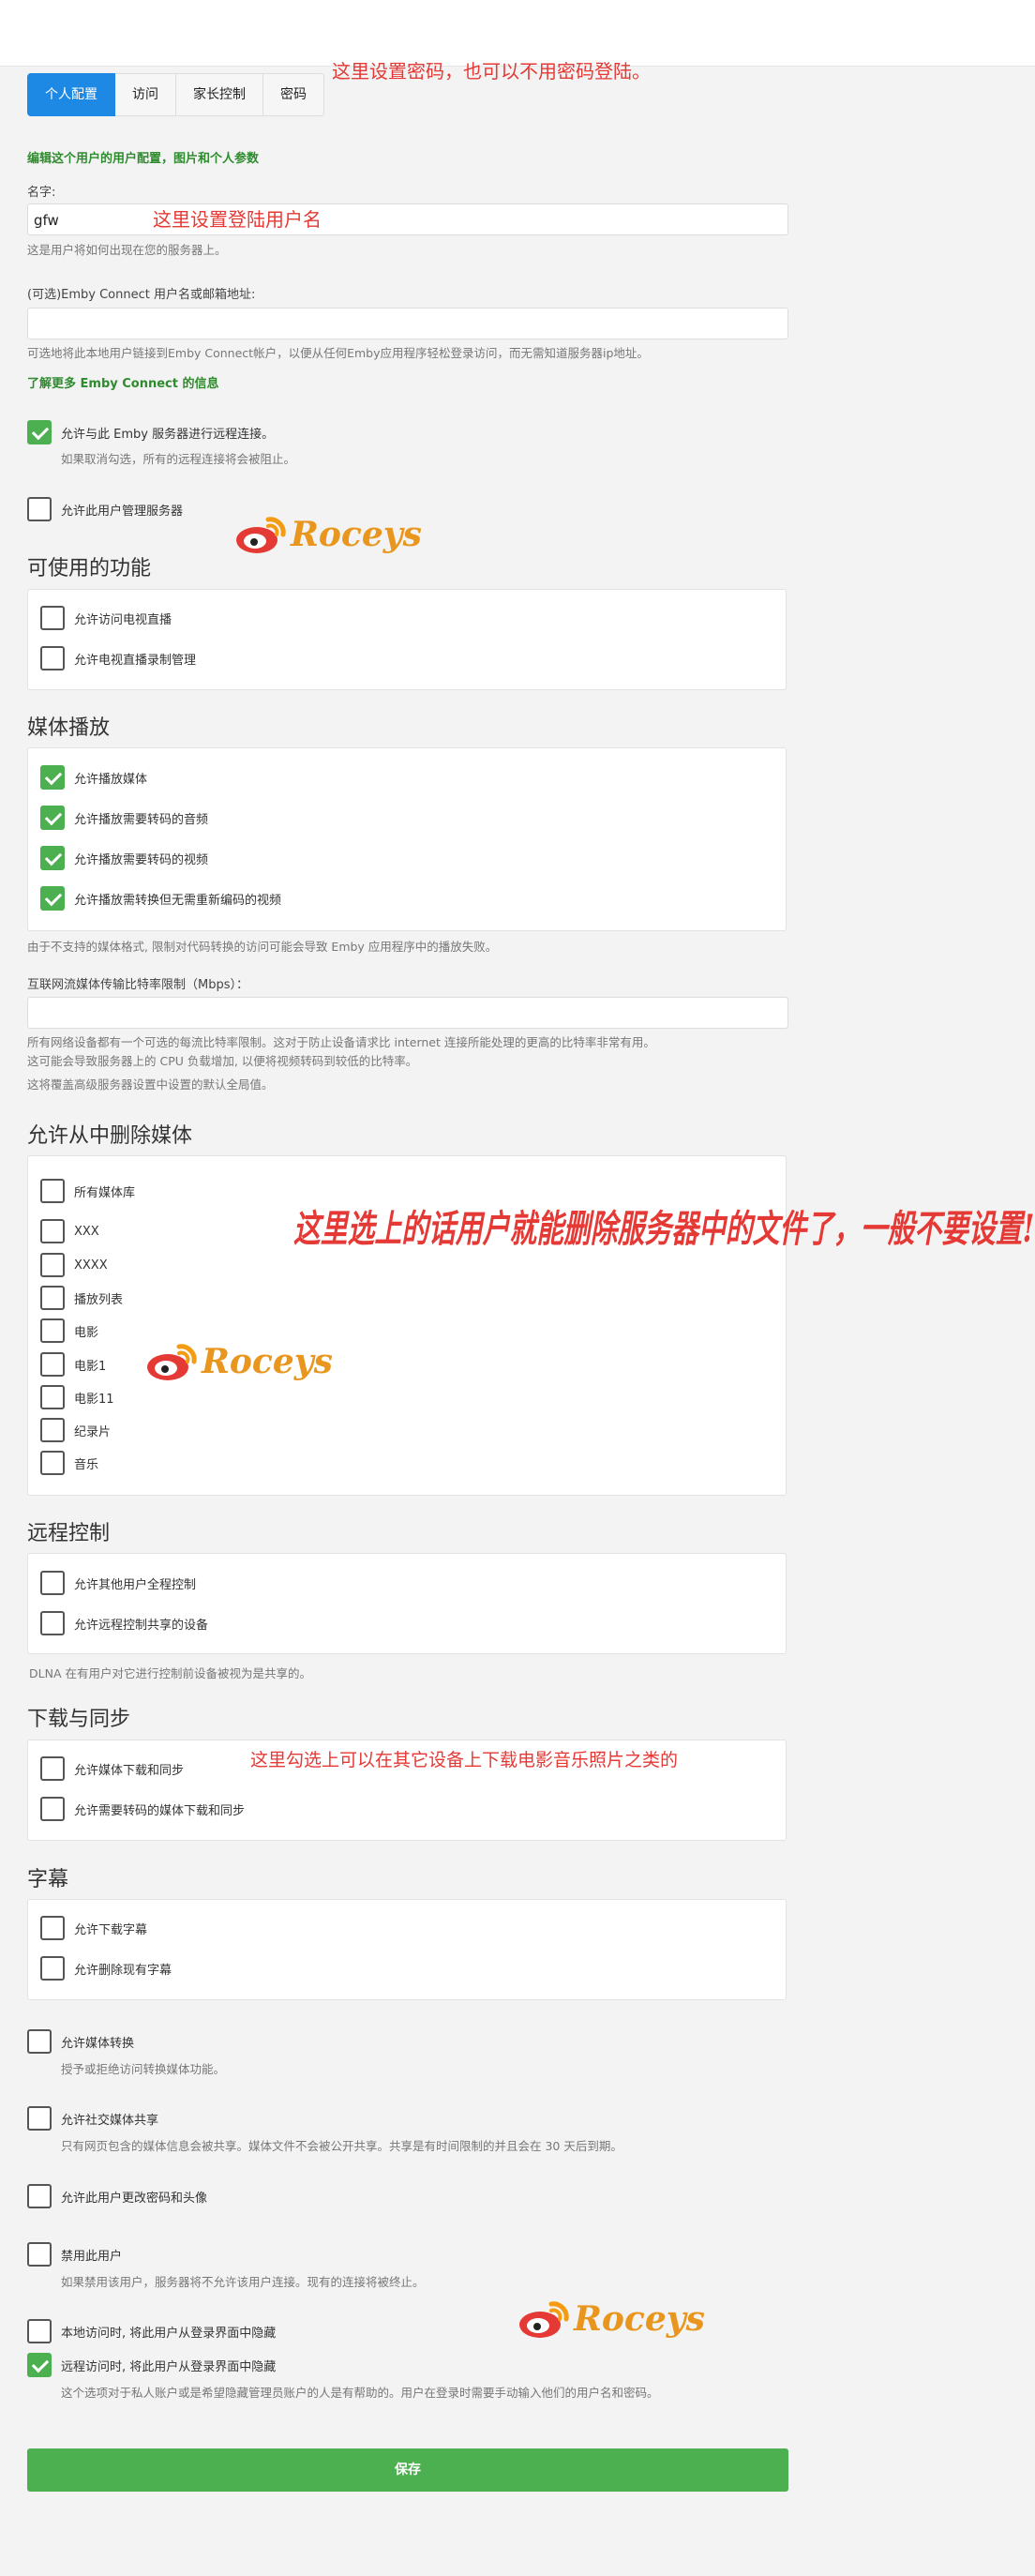  I want to click on bitrate-label: 互联网流媒体传输比特率限制（Mbps）：, so click(137, 985).